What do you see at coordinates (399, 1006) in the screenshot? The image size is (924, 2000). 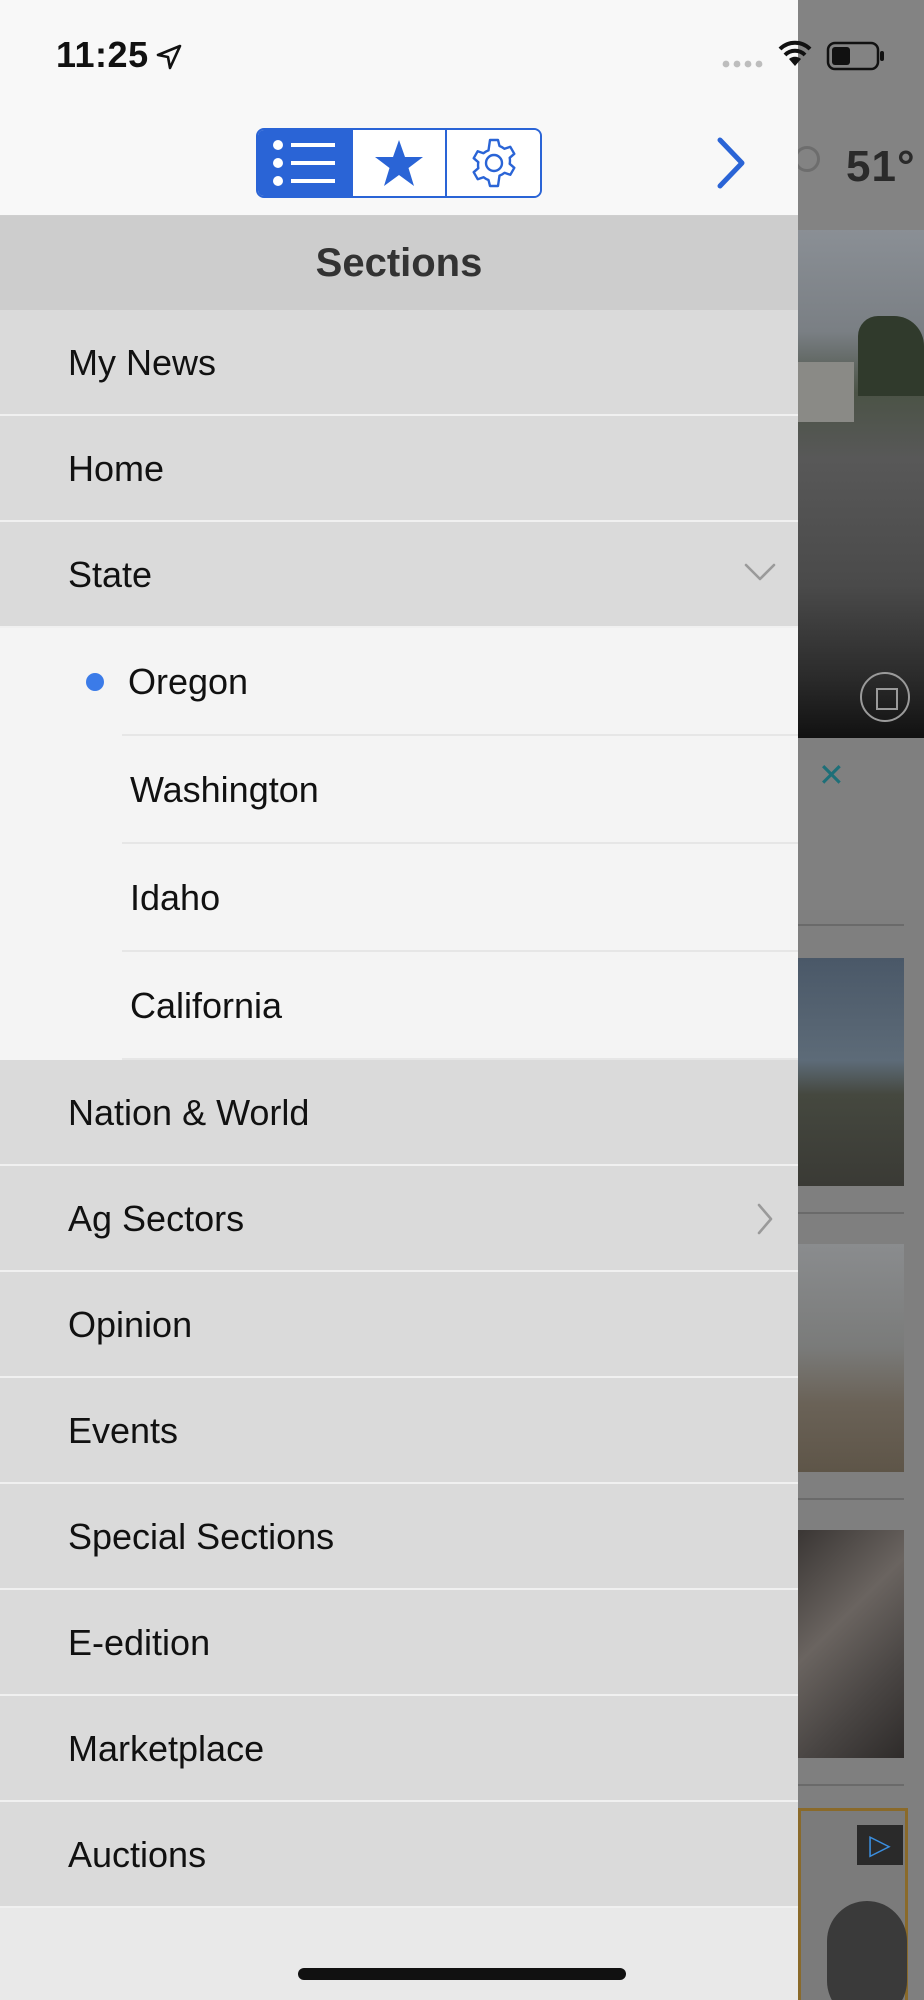 I see `submenu-item-california: California` at bounding box center [399, 1006].